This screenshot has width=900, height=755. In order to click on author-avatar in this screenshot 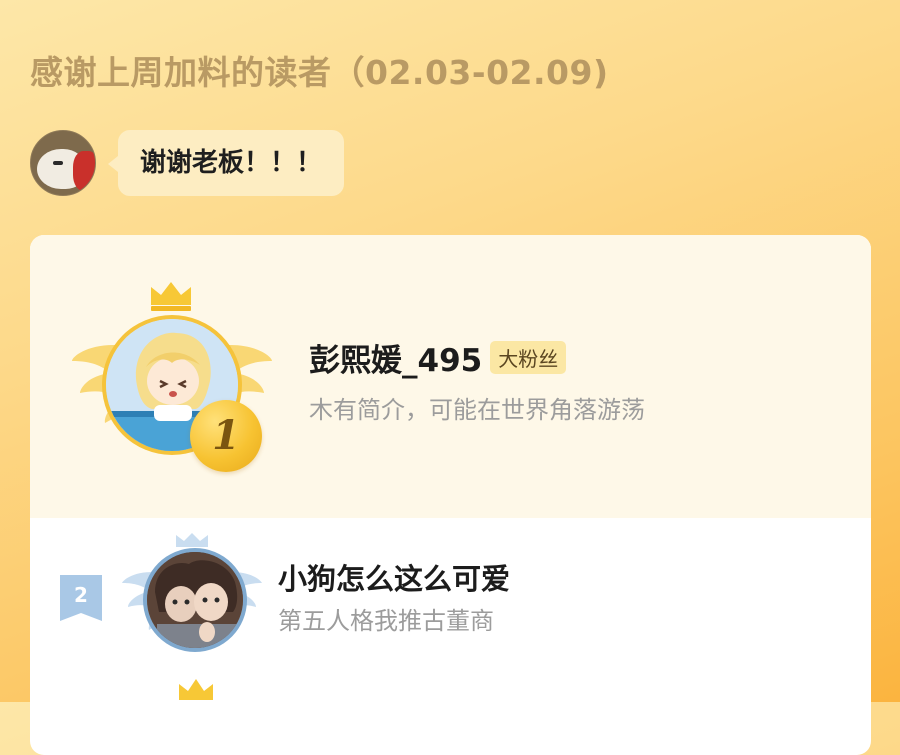, I will do `click(63, 163)`.